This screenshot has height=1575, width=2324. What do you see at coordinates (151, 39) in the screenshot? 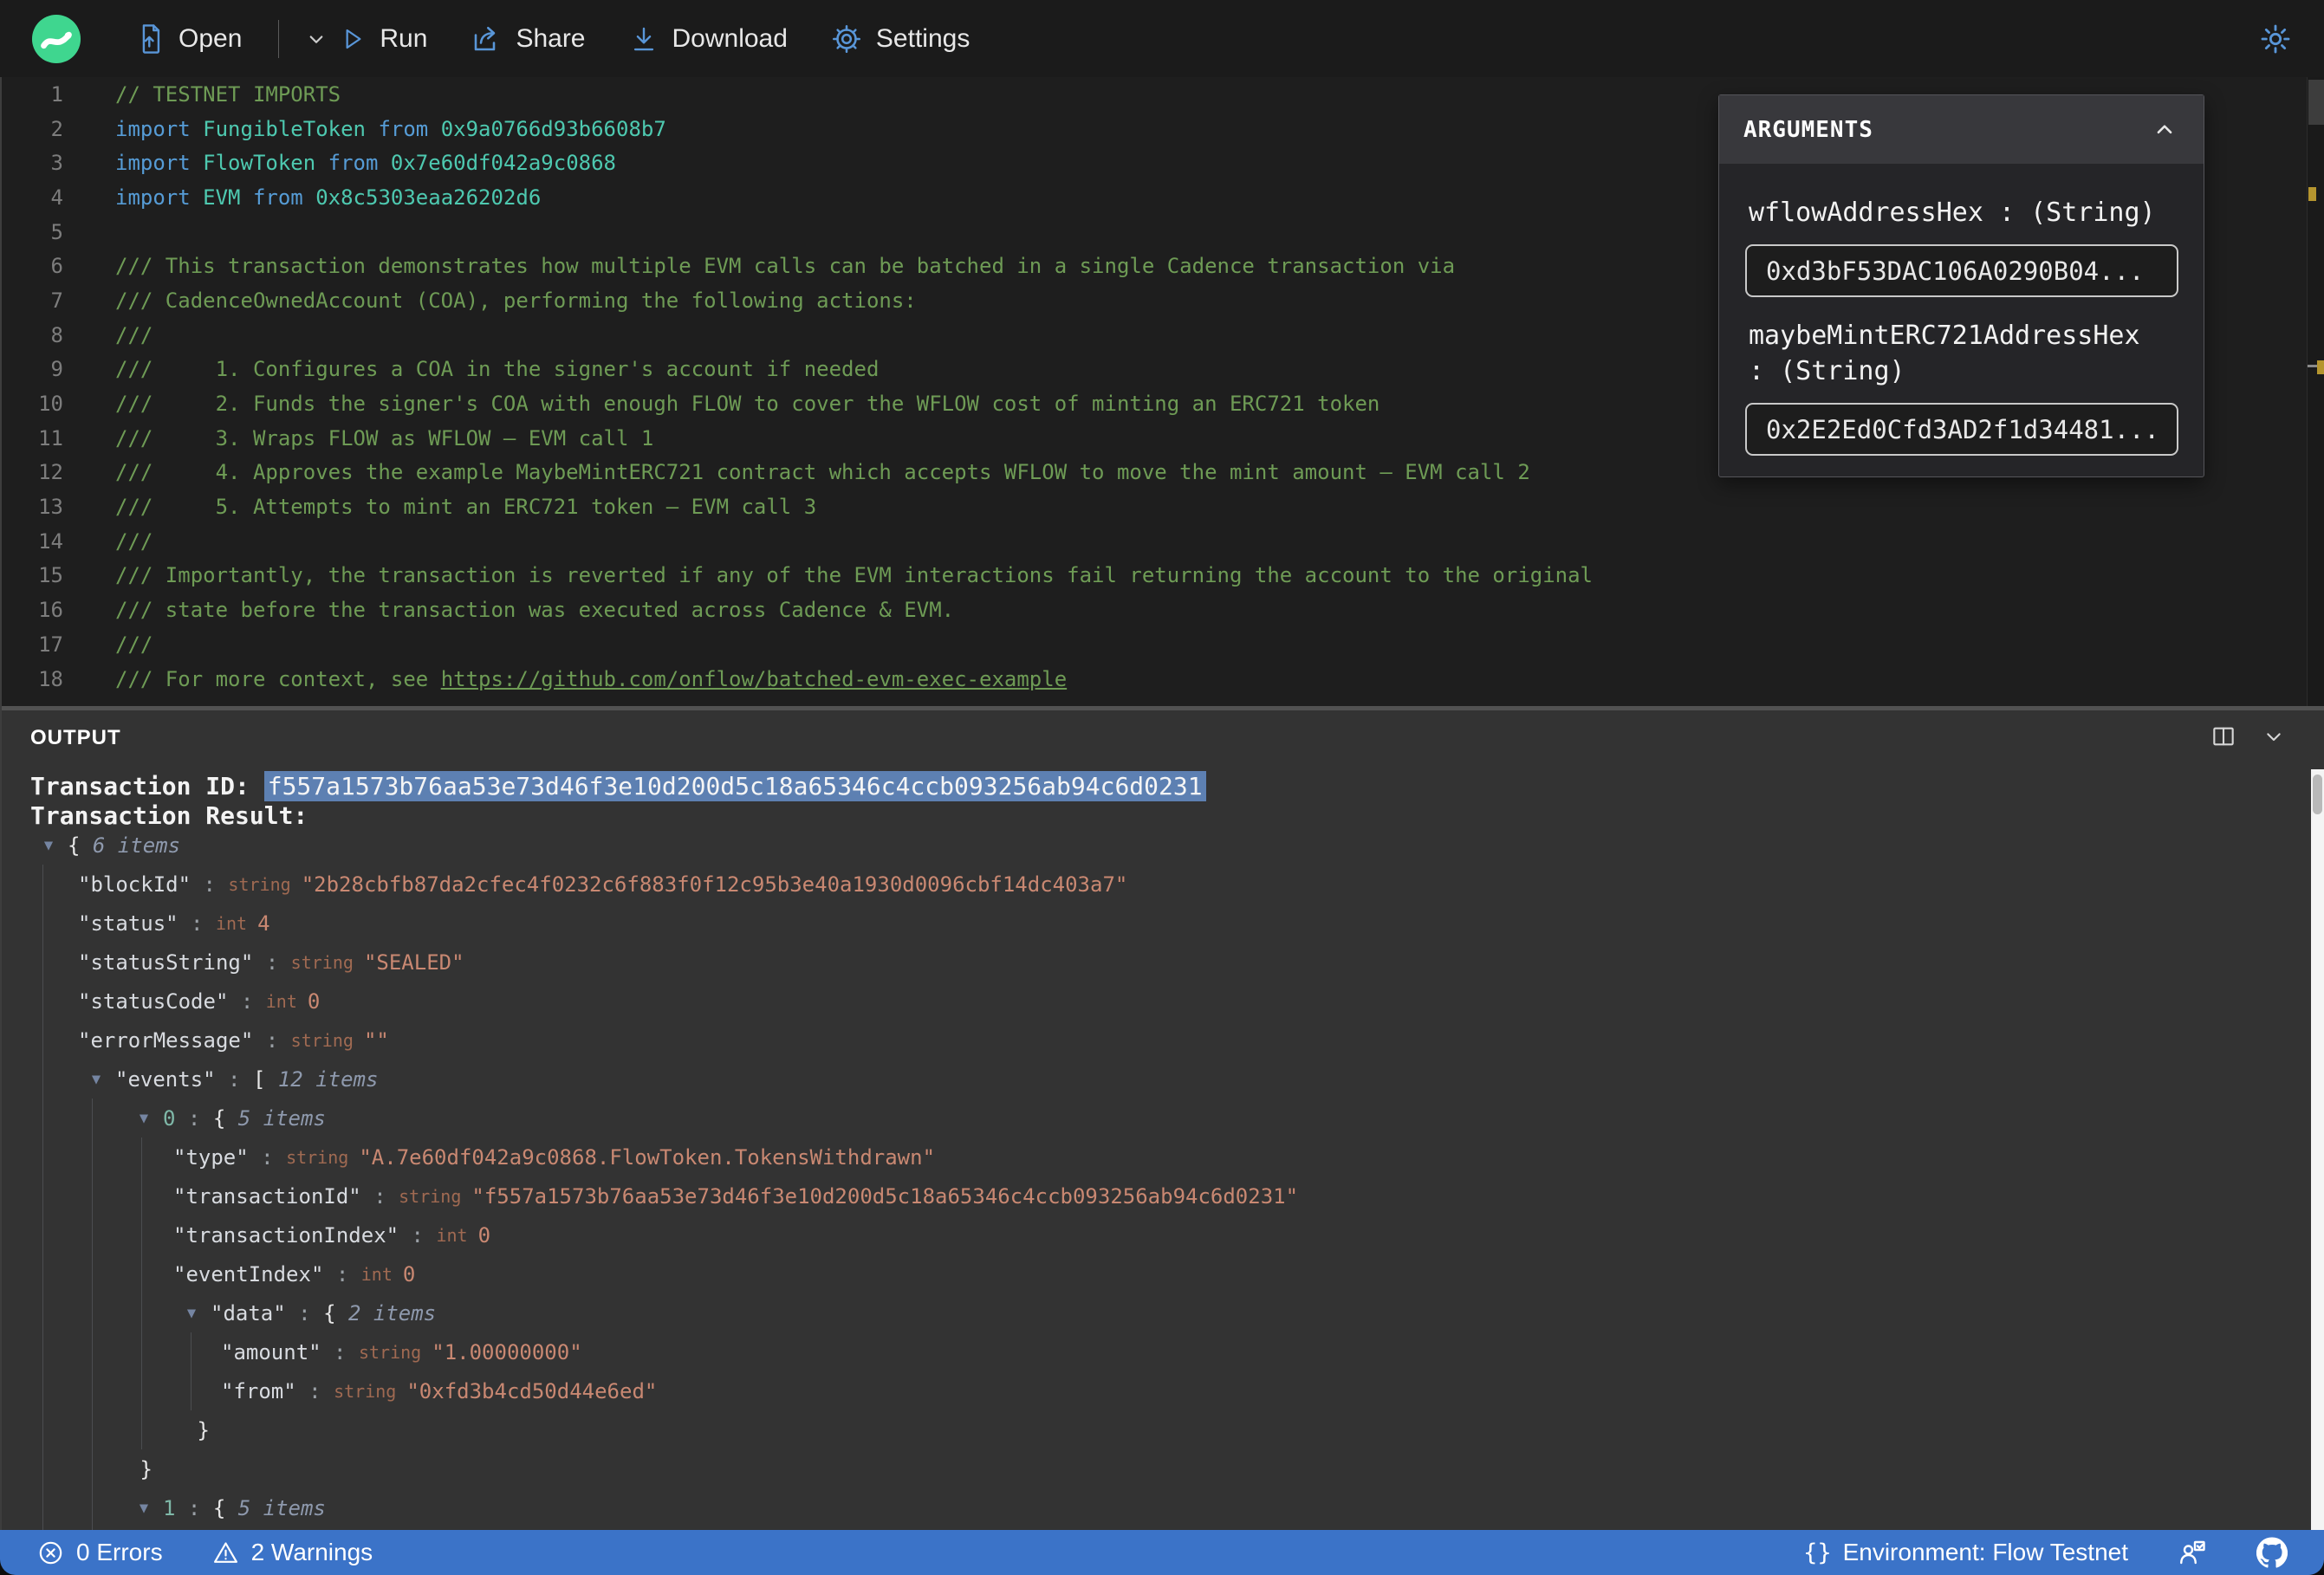
I see `open-file-icon` at bounding box center [151, 39].